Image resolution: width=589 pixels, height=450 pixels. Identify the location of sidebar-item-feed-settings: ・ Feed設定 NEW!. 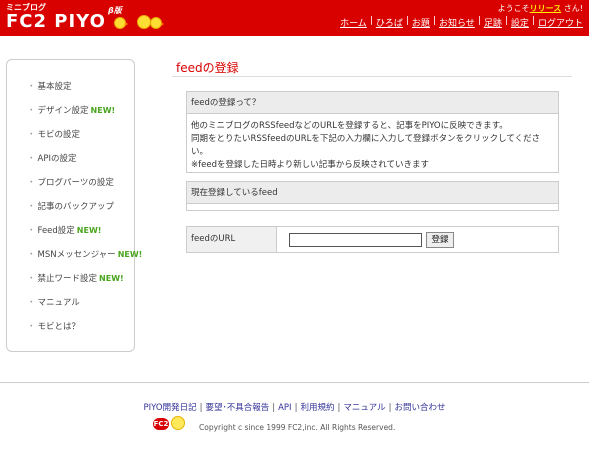
(64, 230).